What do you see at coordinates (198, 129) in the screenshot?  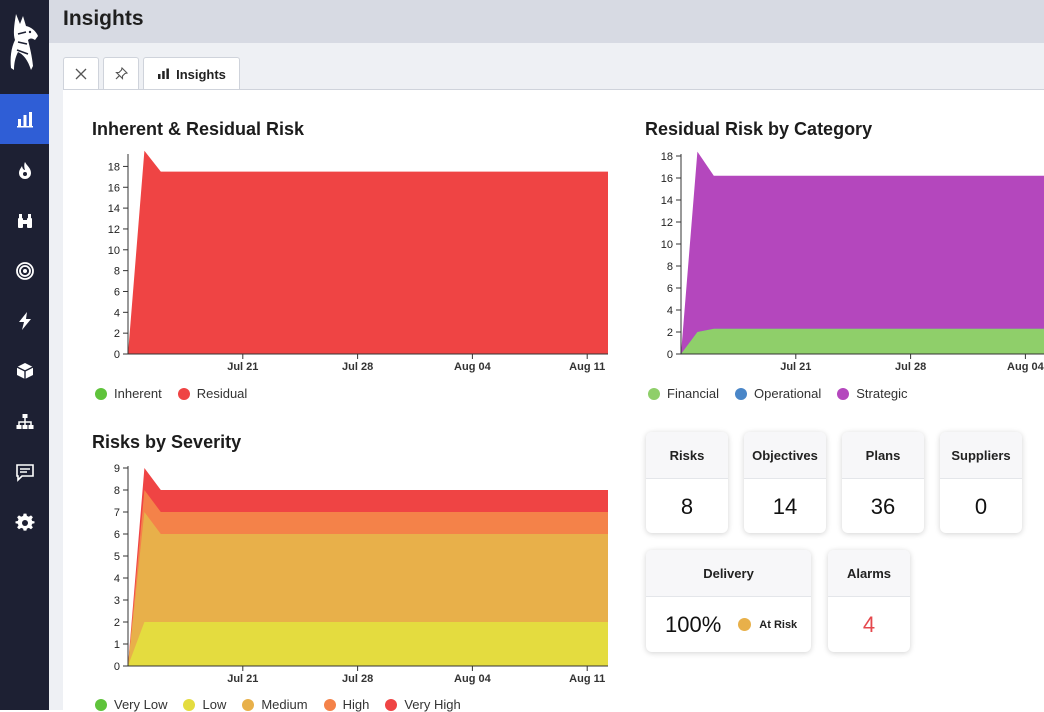 I see `chart-title-inherent-residual: Inherent & Residual Risk` at bounding box center [198, 129].